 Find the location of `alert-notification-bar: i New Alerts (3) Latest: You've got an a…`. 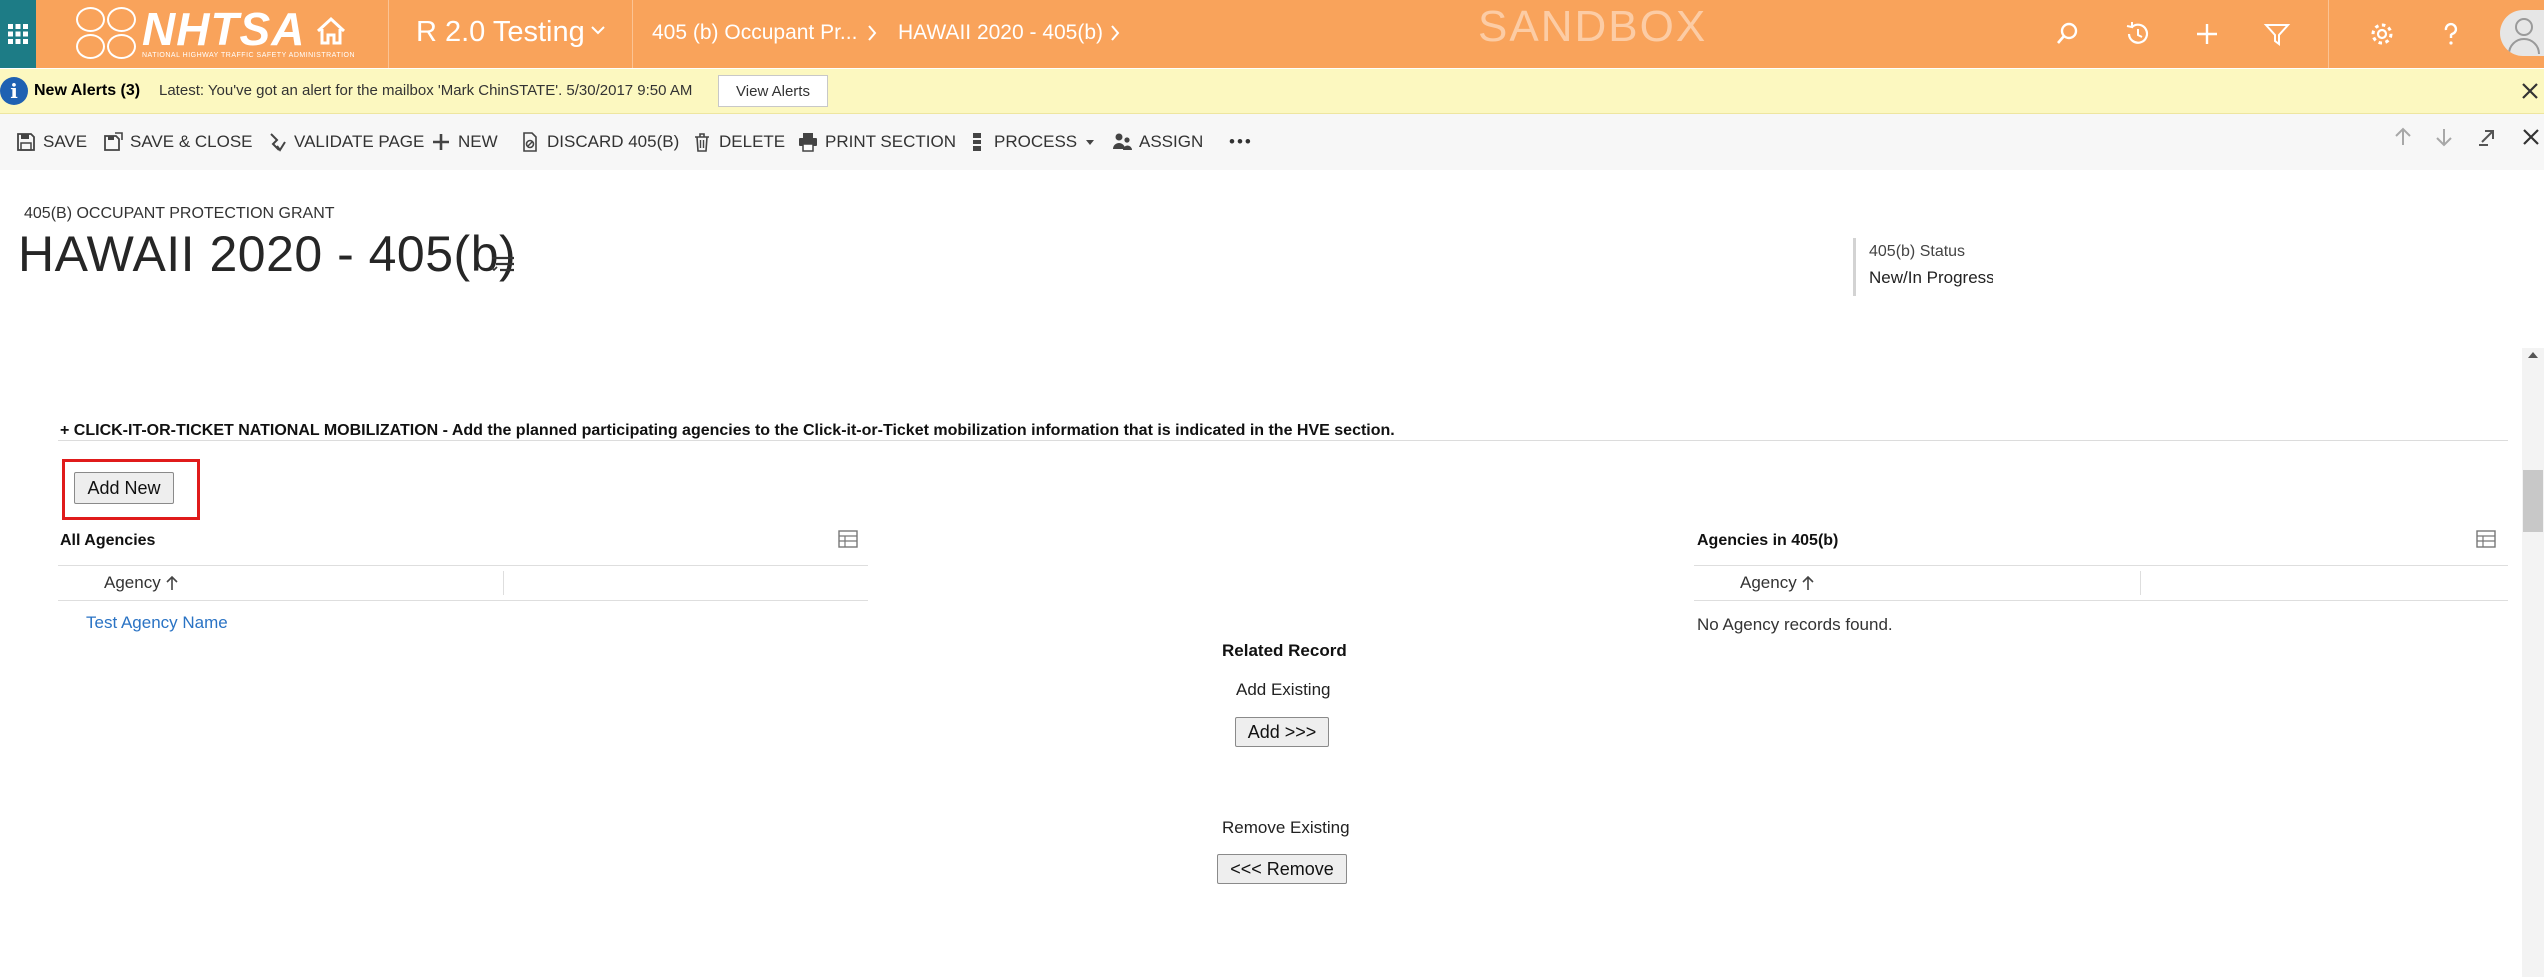

alert-notification-bar: i New Alerts (3) Latest: You've got an a… is located at coordinates (1272, 91).